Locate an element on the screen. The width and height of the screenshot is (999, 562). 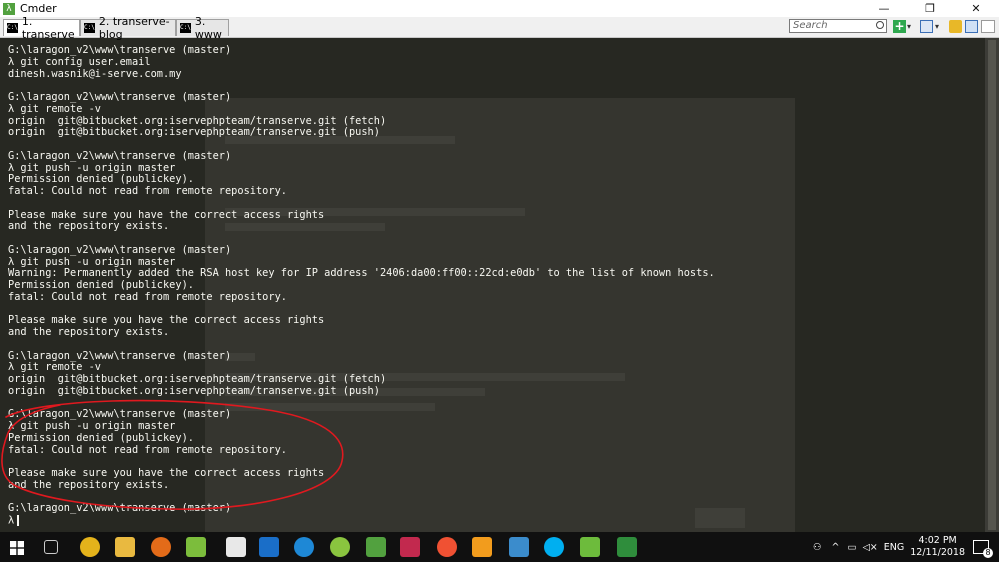
new-console-icon: + is located at coordinates (899, 26).